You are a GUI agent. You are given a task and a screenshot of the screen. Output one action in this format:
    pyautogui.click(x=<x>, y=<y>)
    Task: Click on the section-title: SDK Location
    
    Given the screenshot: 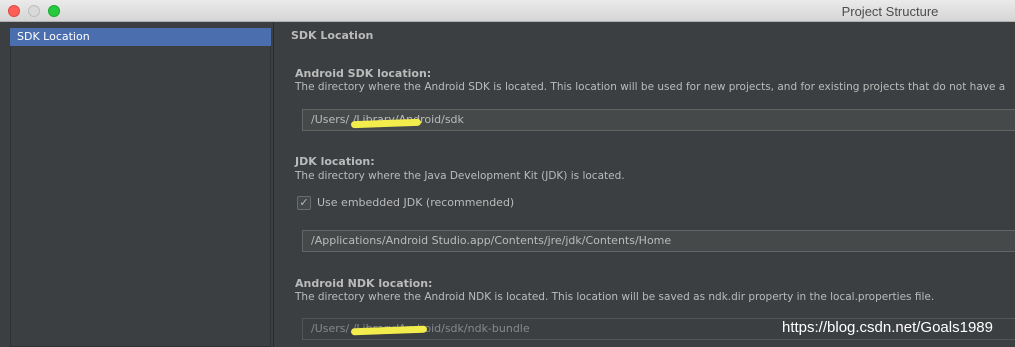 What is the action you would take?
    pyautogui.click(x=332, y=35)
    